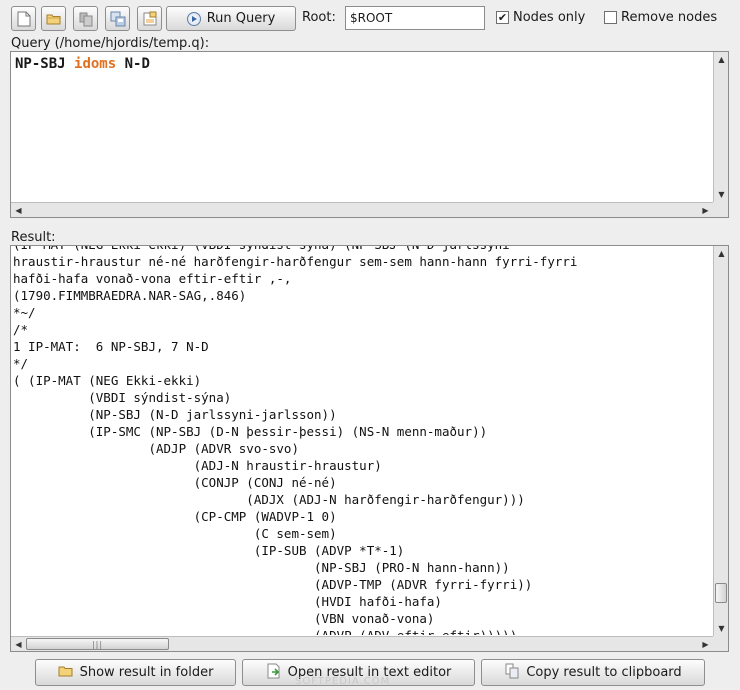 This screenshot has width=740, height=690. I want to click on folder-icon, so click(66, 673).